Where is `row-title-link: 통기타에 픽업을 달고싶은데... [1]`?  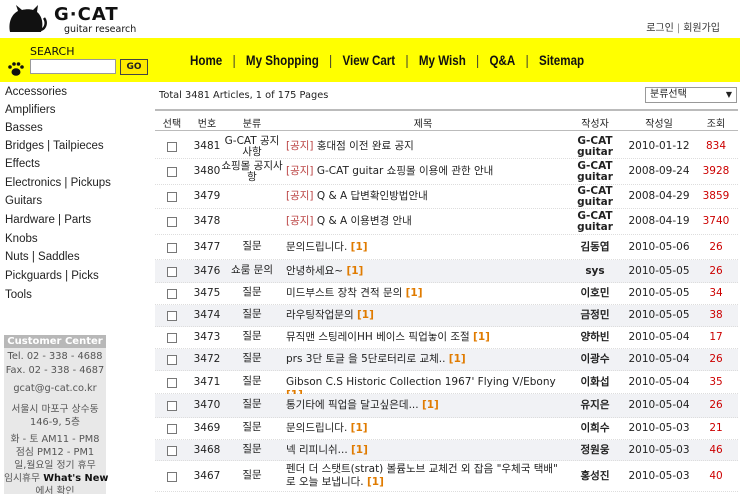 row-title-link: 통기타에 픽업을 달고싶은데... [1] is located at coordinates (427, 405).